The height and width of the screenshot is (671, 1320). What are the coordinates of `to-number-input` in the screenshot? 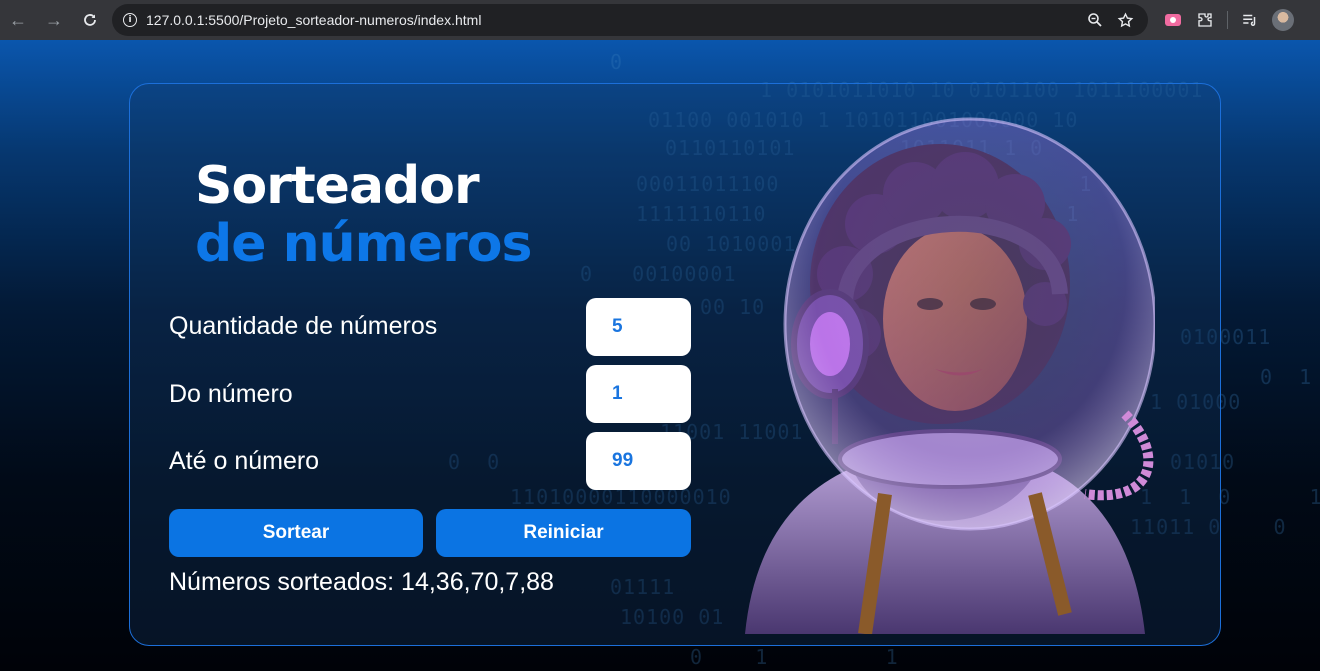 It's located at (638, 461).